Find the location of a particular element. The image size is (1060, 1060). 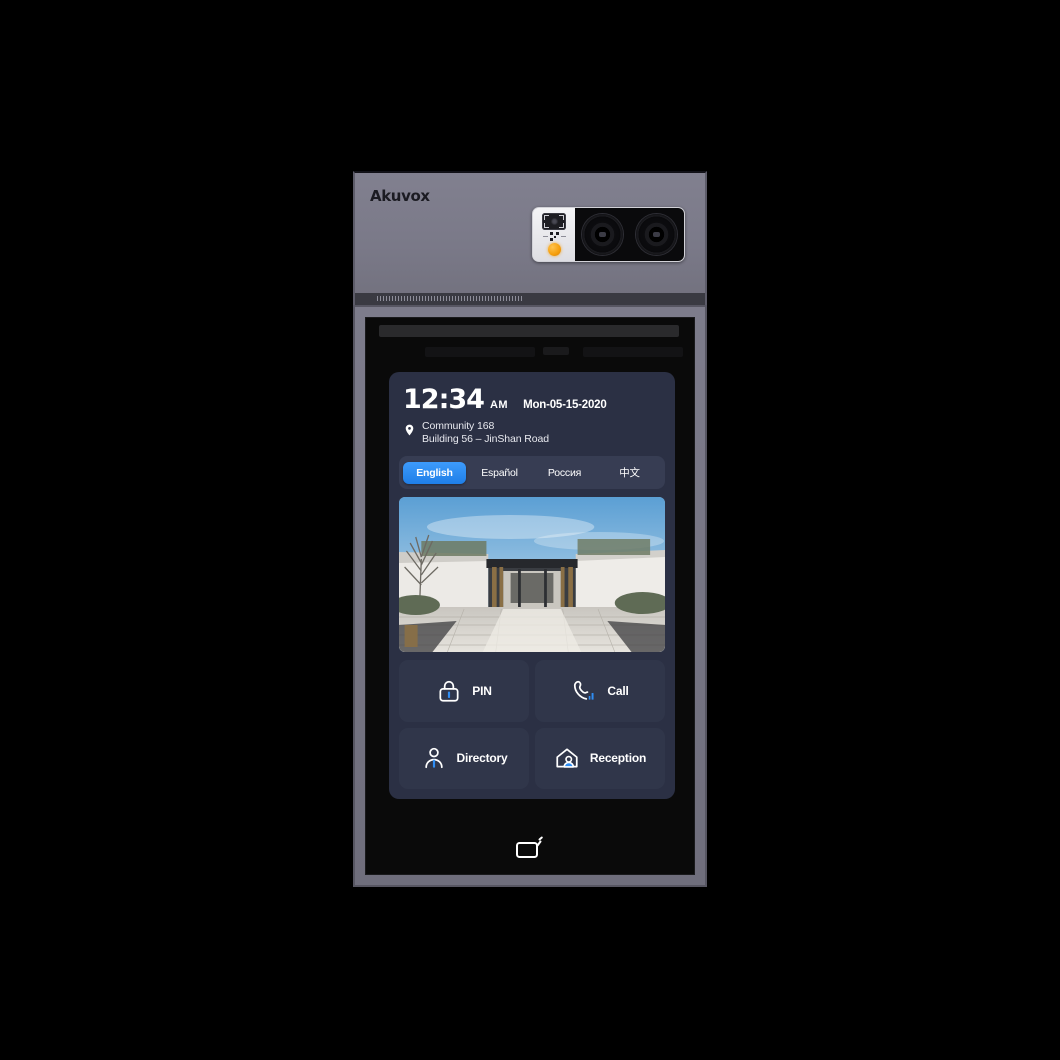

tile-label-pin: PIN is located at coordinates (482, 690).